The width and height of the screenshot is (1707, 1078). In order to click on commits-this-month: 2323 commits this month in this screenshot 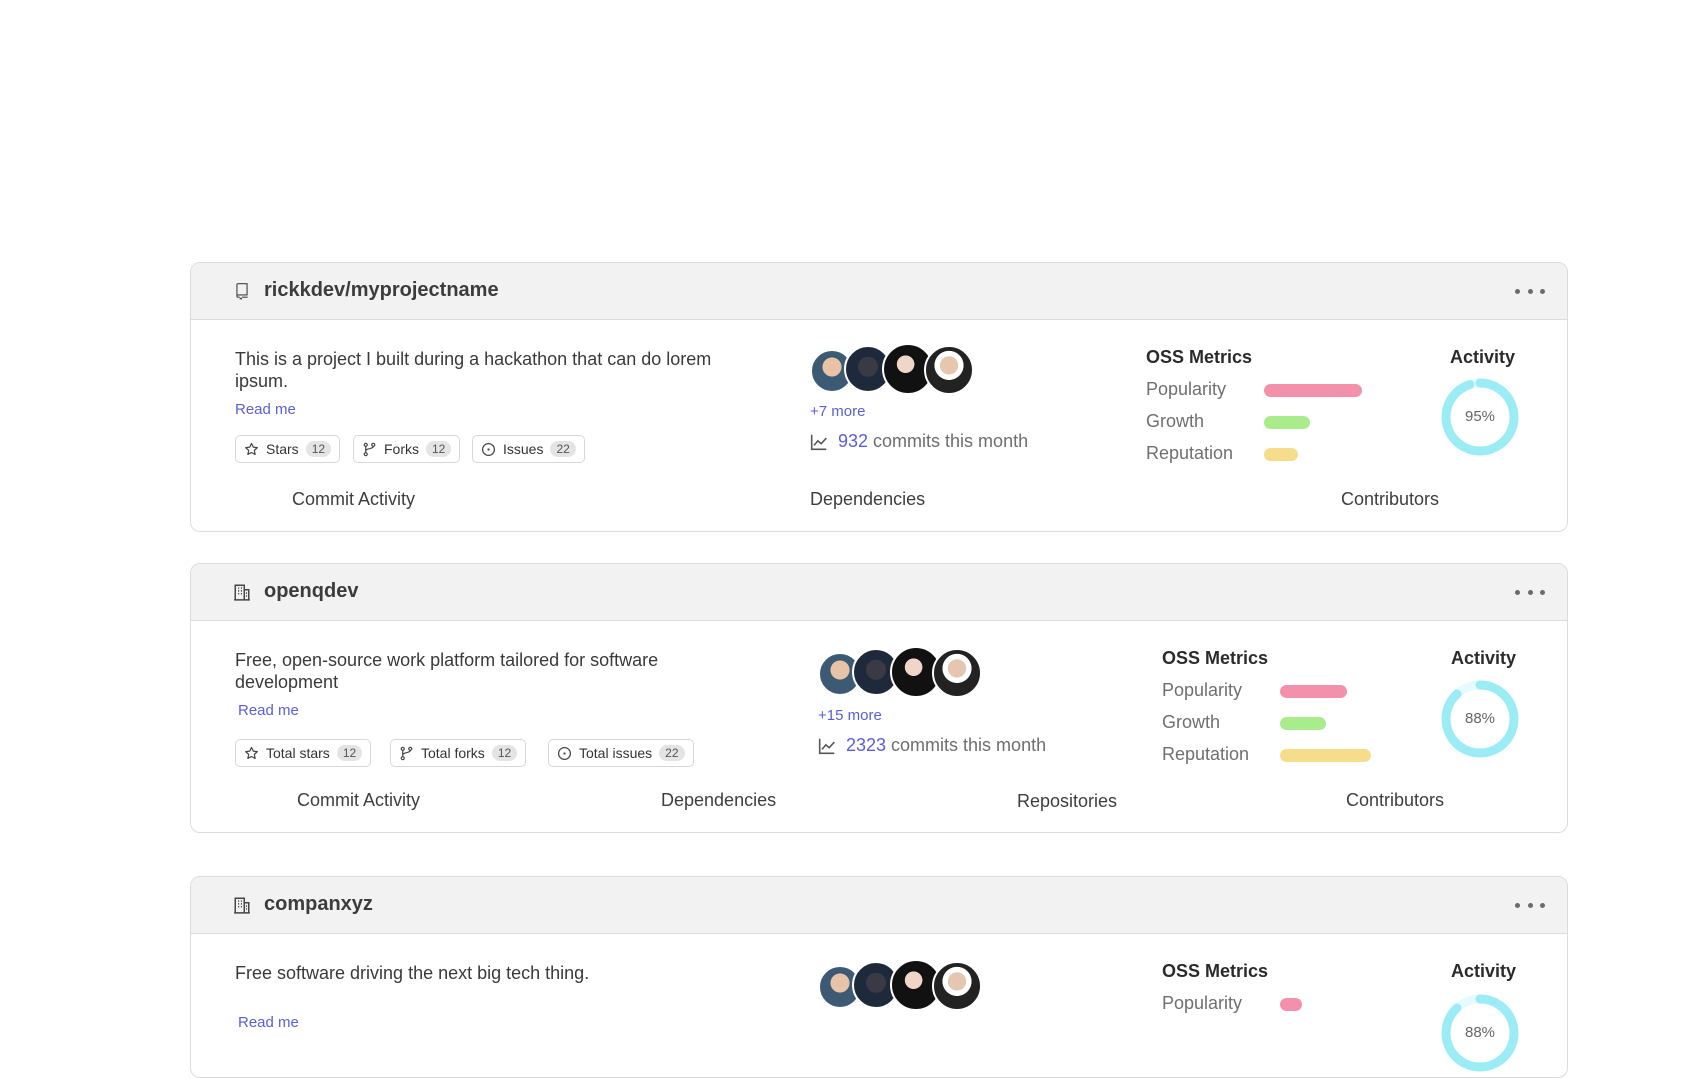, I will do `click(932, 745)`.